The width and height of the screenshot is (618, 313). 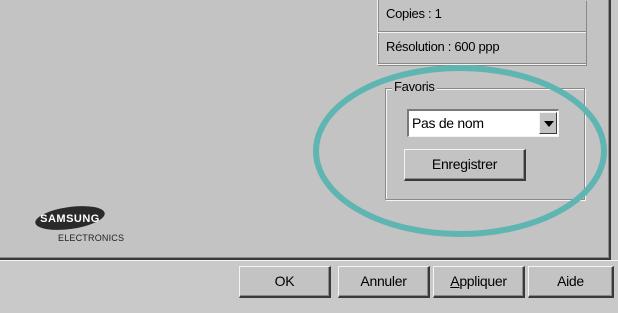 I want to click on chevron-down-icon, so click(x=549, y=124).